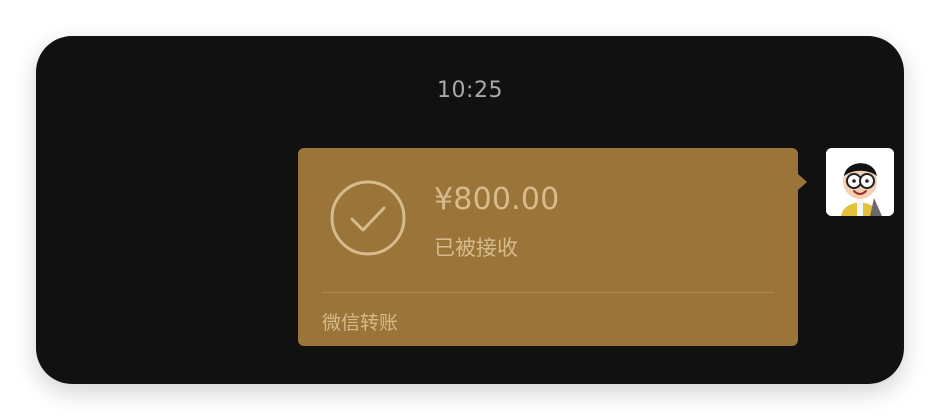  Describe the element at coordinates (802, 182) in the screenshot. I see `message-bubble-tail` at that location.